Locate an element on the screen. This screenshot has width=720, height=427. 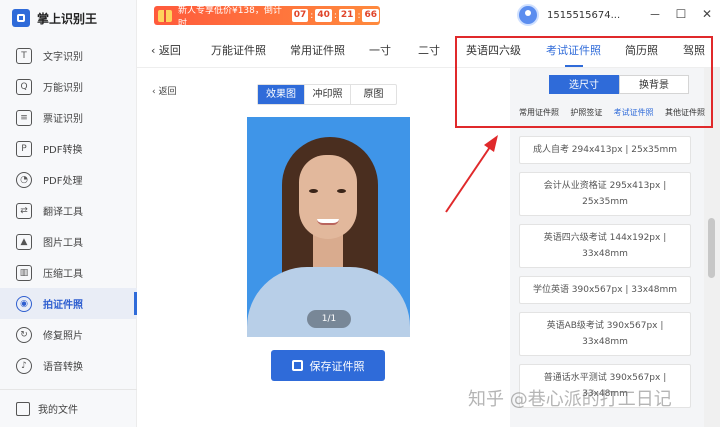
voice-icon: ♪ is located at coordinates (24, 365).